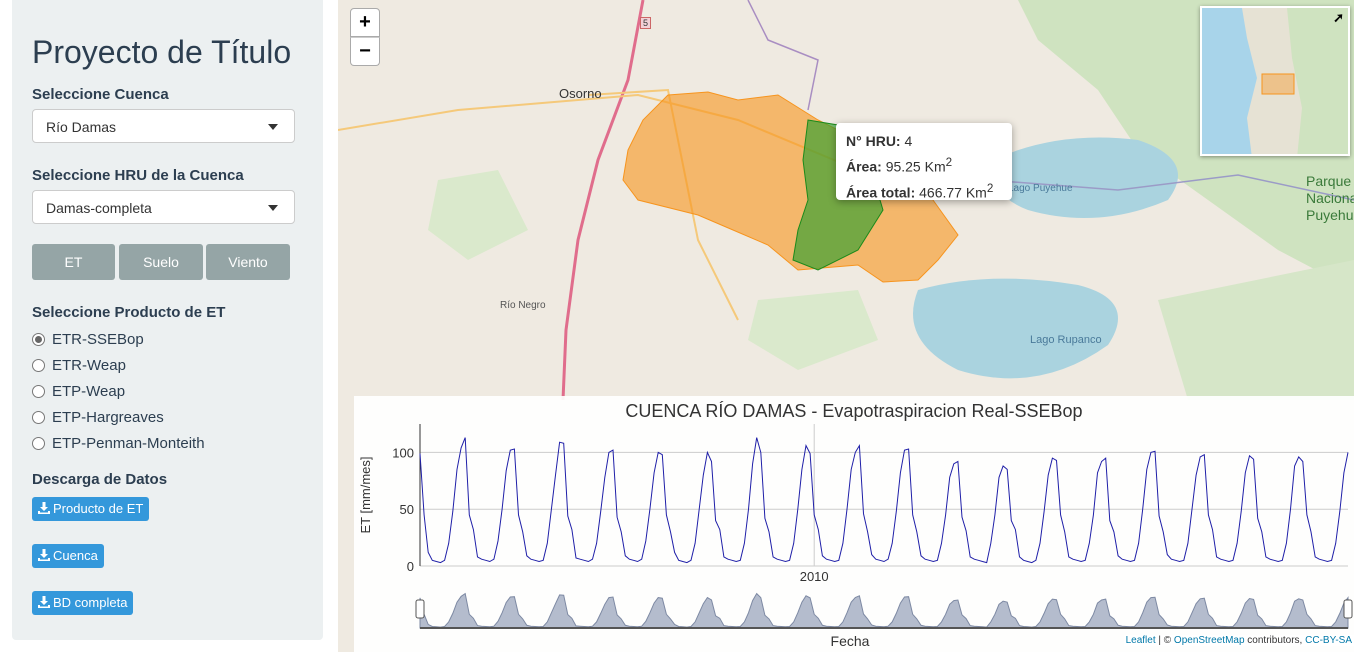 This screenshot has width=1354, height=652. Describe the element at coordinates (783, 55) in the screenshot. I see `boundary-line` at that location.